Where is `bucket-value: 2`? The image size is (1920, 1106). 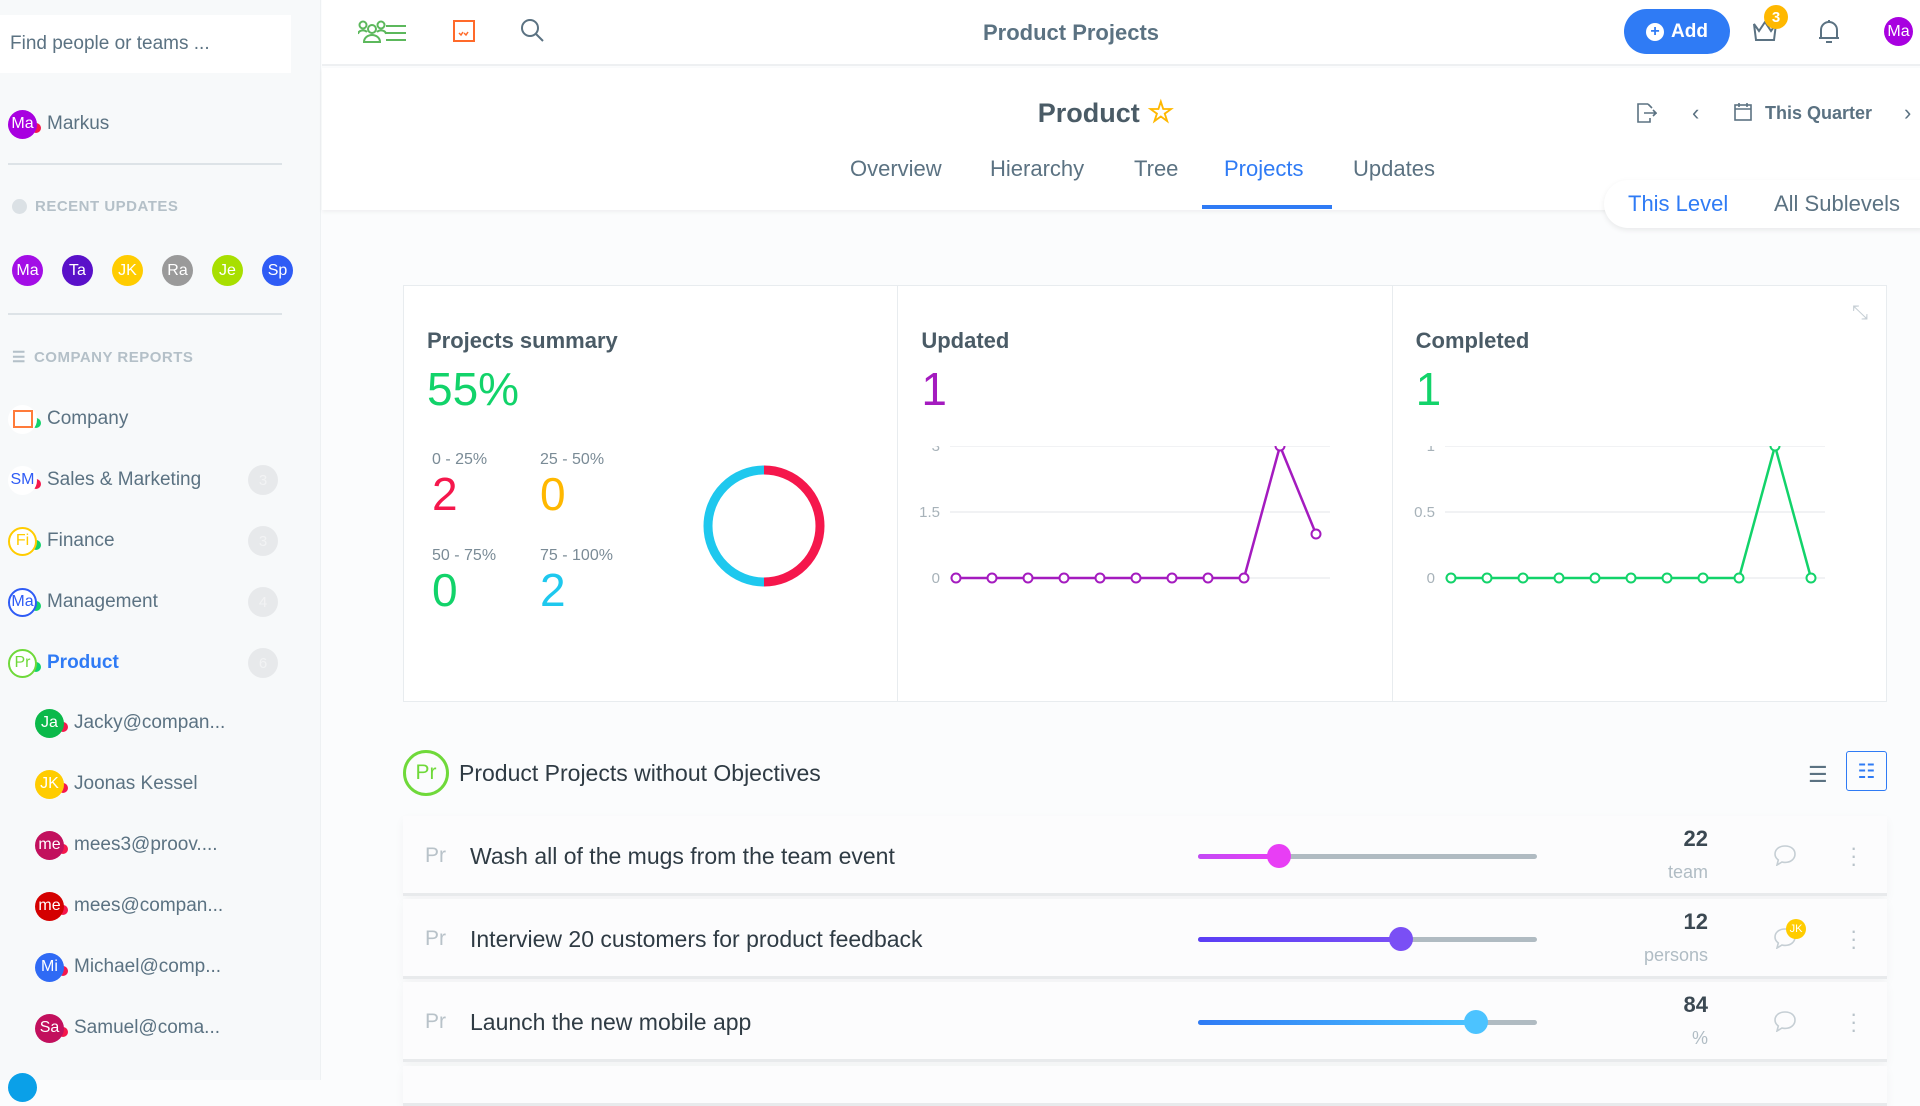 bucket-value: 2 is located at coordinates (445, 494).